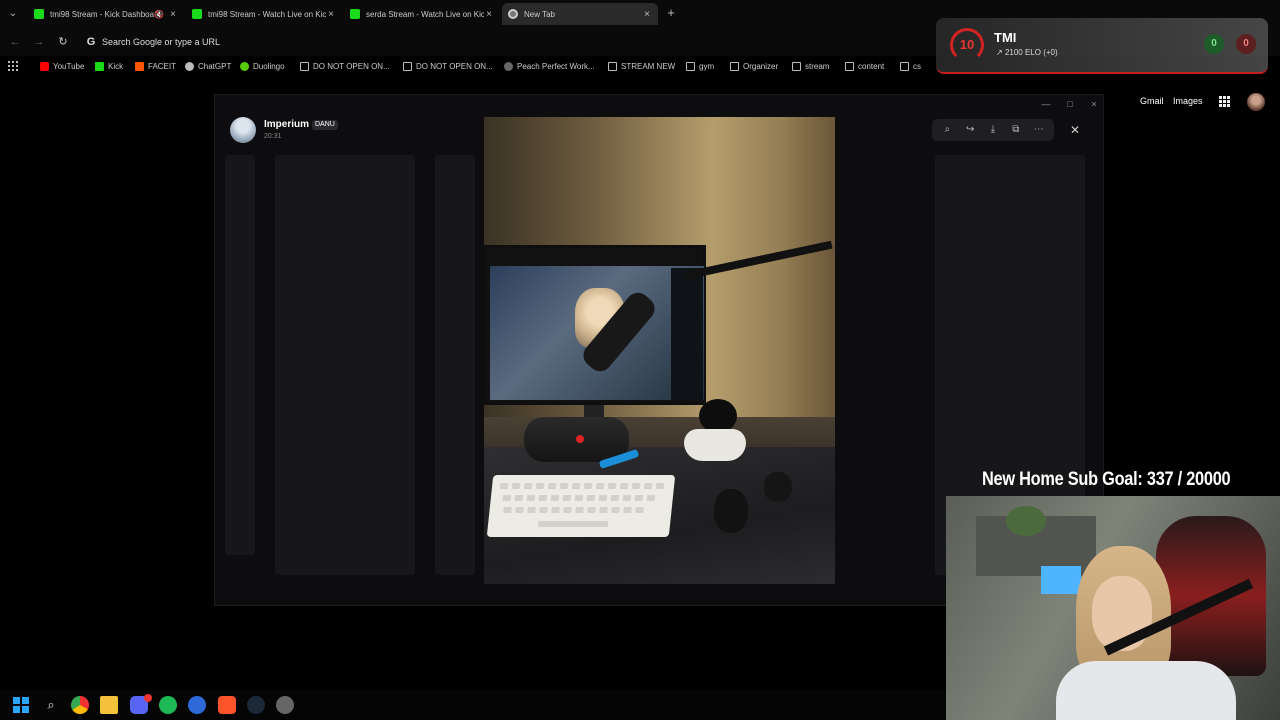 The height and width of the screenshot is (720, 1280). Describe the element at coordinates (1146, 690) in the screenshot. I see `webcam-person-body` at that location.